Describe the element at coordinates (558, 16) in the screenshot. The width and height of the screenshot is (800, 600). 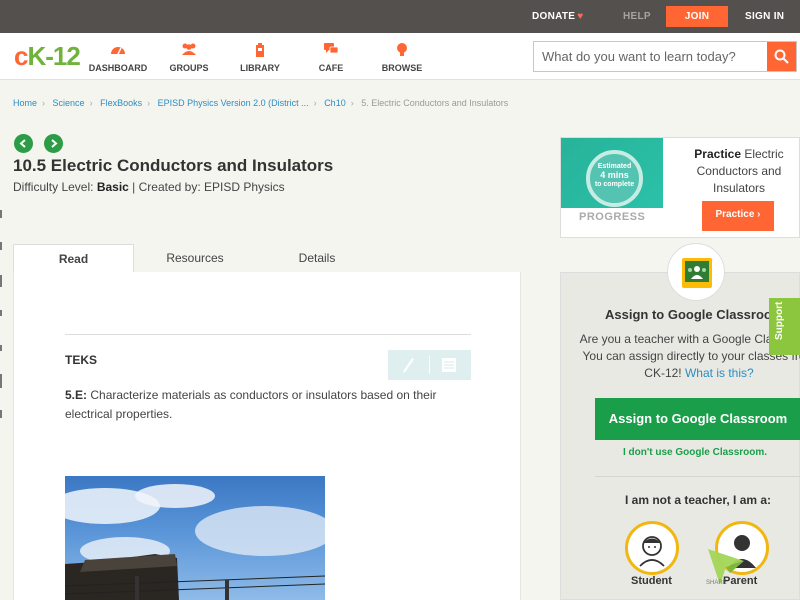
I see `donate-link: DONATE ♥` at that location.